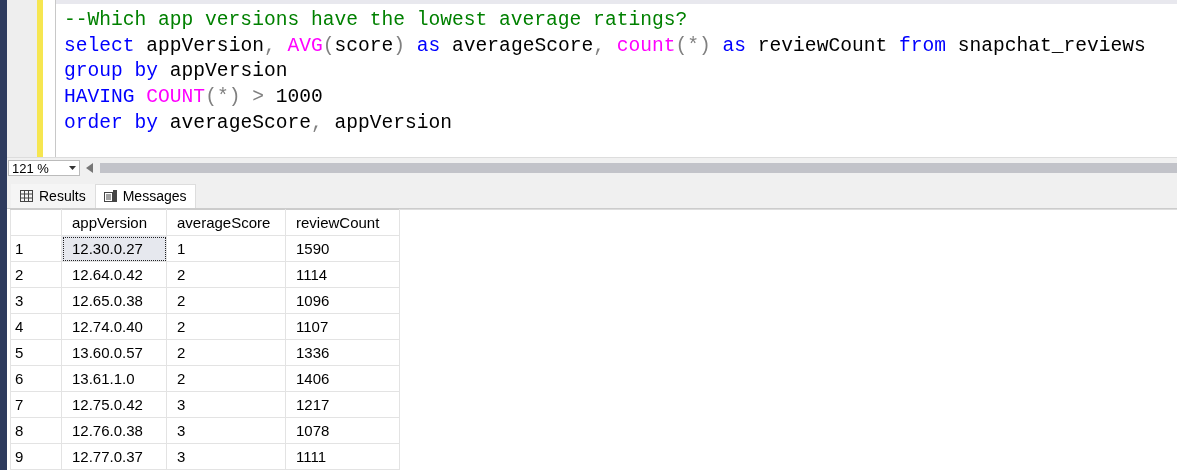  I want to click on row-number: 3, so click(36, 300).